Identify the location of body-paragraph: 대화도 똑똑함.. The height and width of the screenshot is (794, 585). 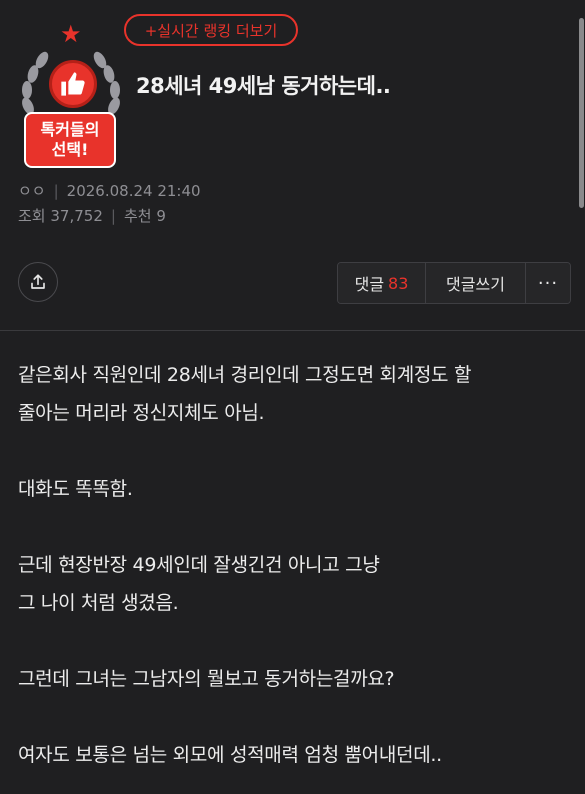
(294, 489).